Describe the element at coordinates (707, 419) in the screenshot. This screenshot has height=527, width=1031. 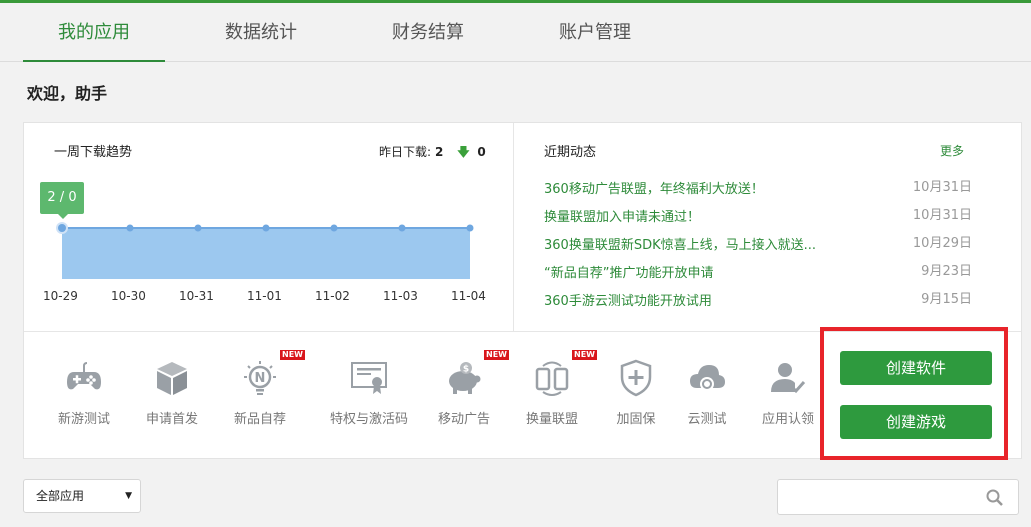
I see `tool-label: 云测试` at that location.